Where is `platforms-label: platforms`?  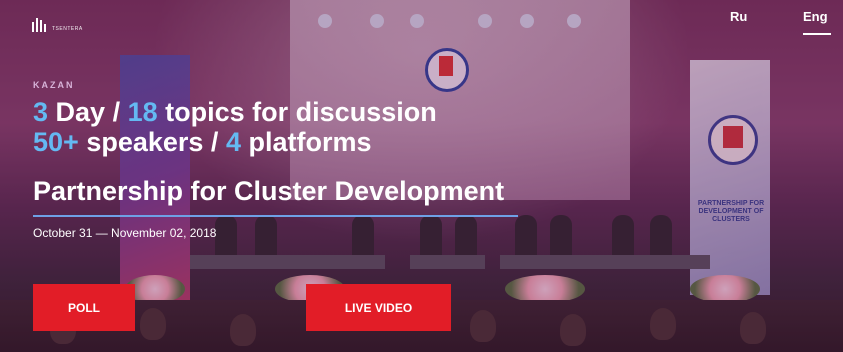
platforms-label: platforms is located at coordinates (310, 142).